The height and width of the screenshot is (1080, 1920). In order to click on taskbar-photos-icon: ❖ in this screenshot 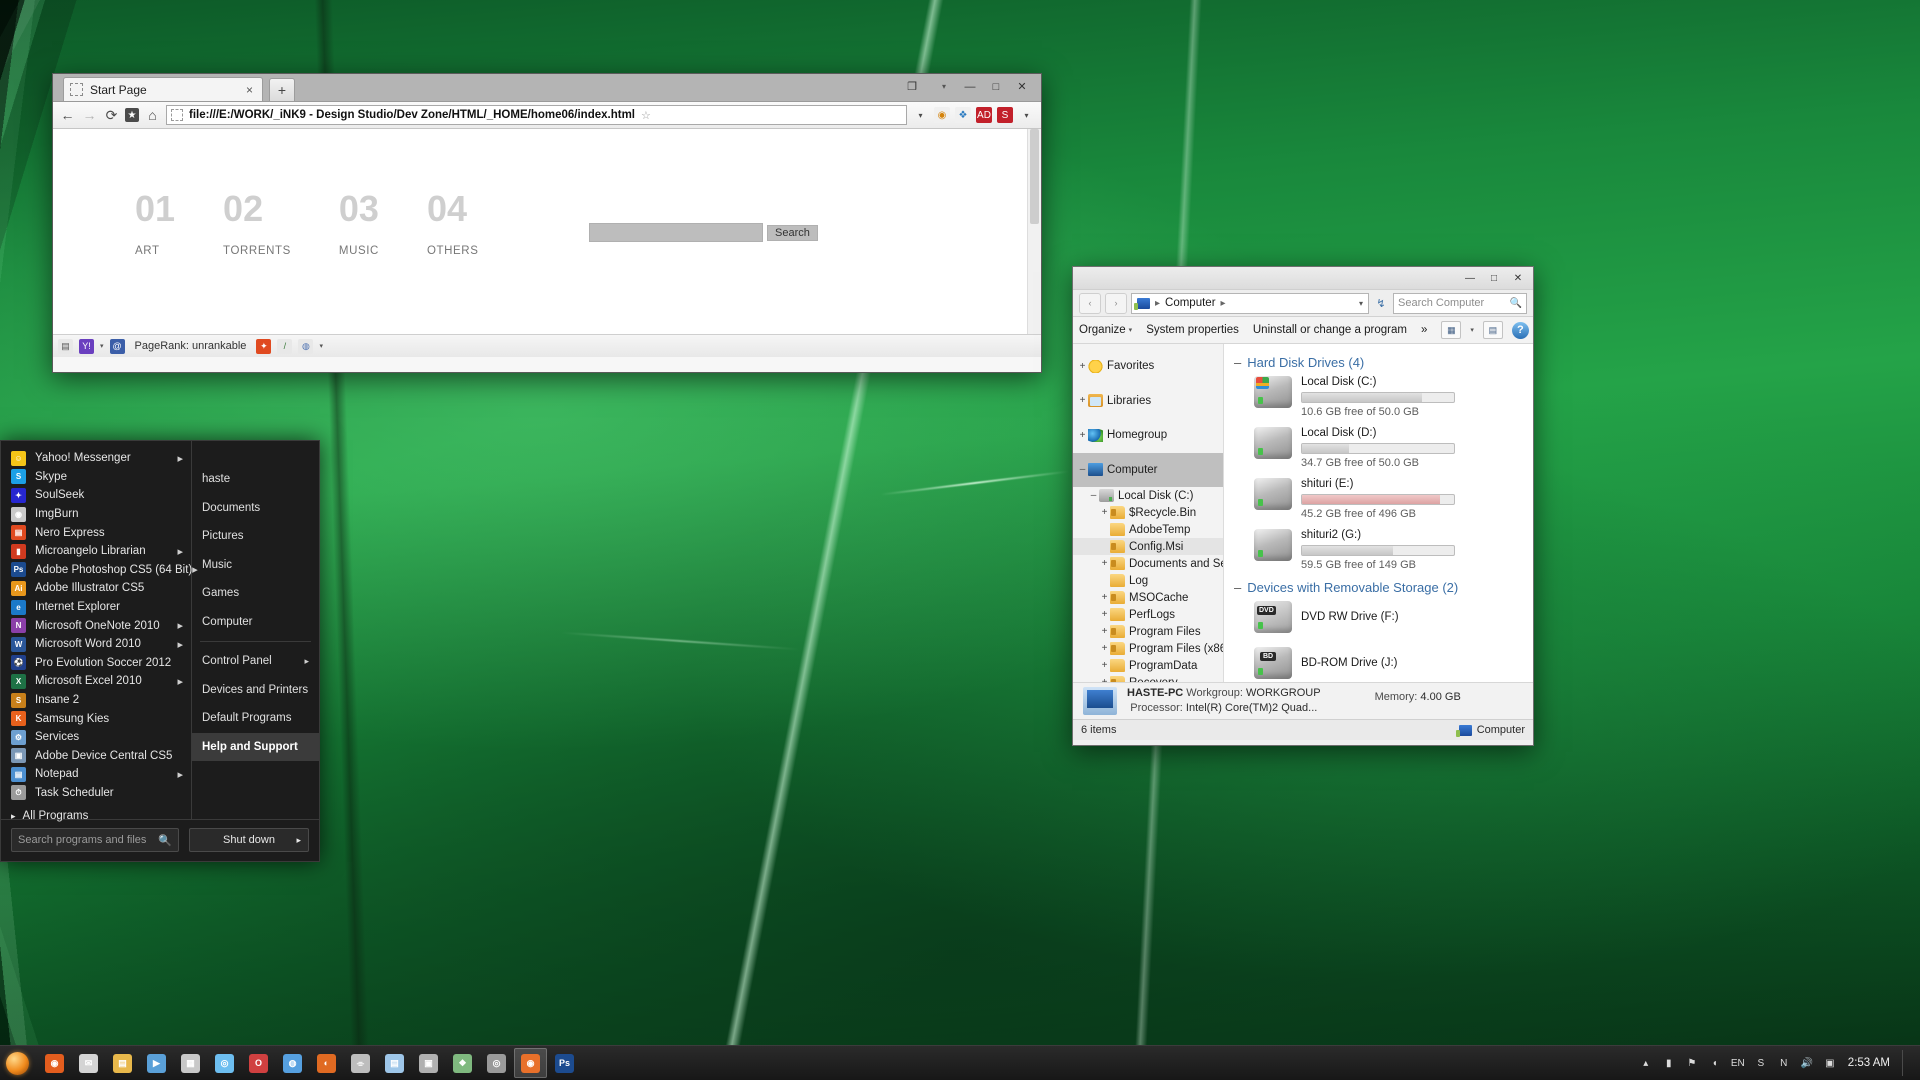, I will do `click(462, 1063)`.